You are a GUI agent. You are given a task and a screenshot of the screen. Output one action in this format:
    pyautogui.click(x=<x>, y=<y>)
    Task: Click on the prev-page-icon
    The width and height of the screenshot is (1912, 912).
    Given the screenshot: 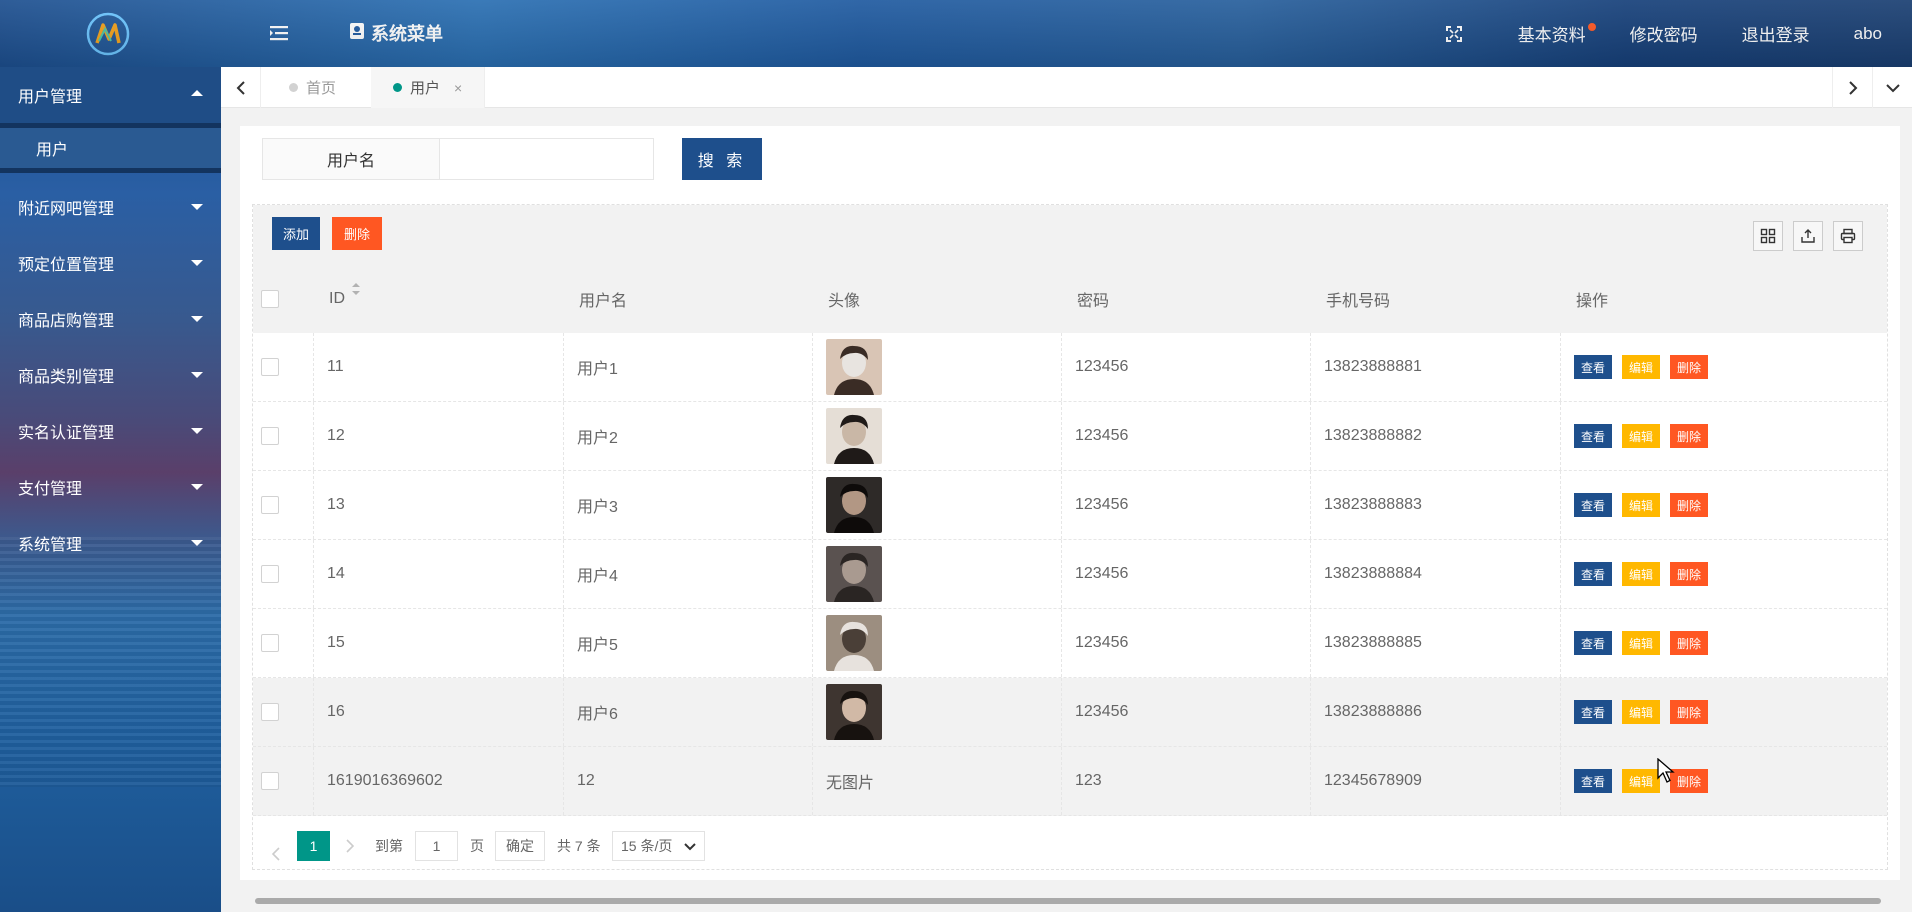 What is the action you would take?
    pyautogui.click(x=276, y=854)
    